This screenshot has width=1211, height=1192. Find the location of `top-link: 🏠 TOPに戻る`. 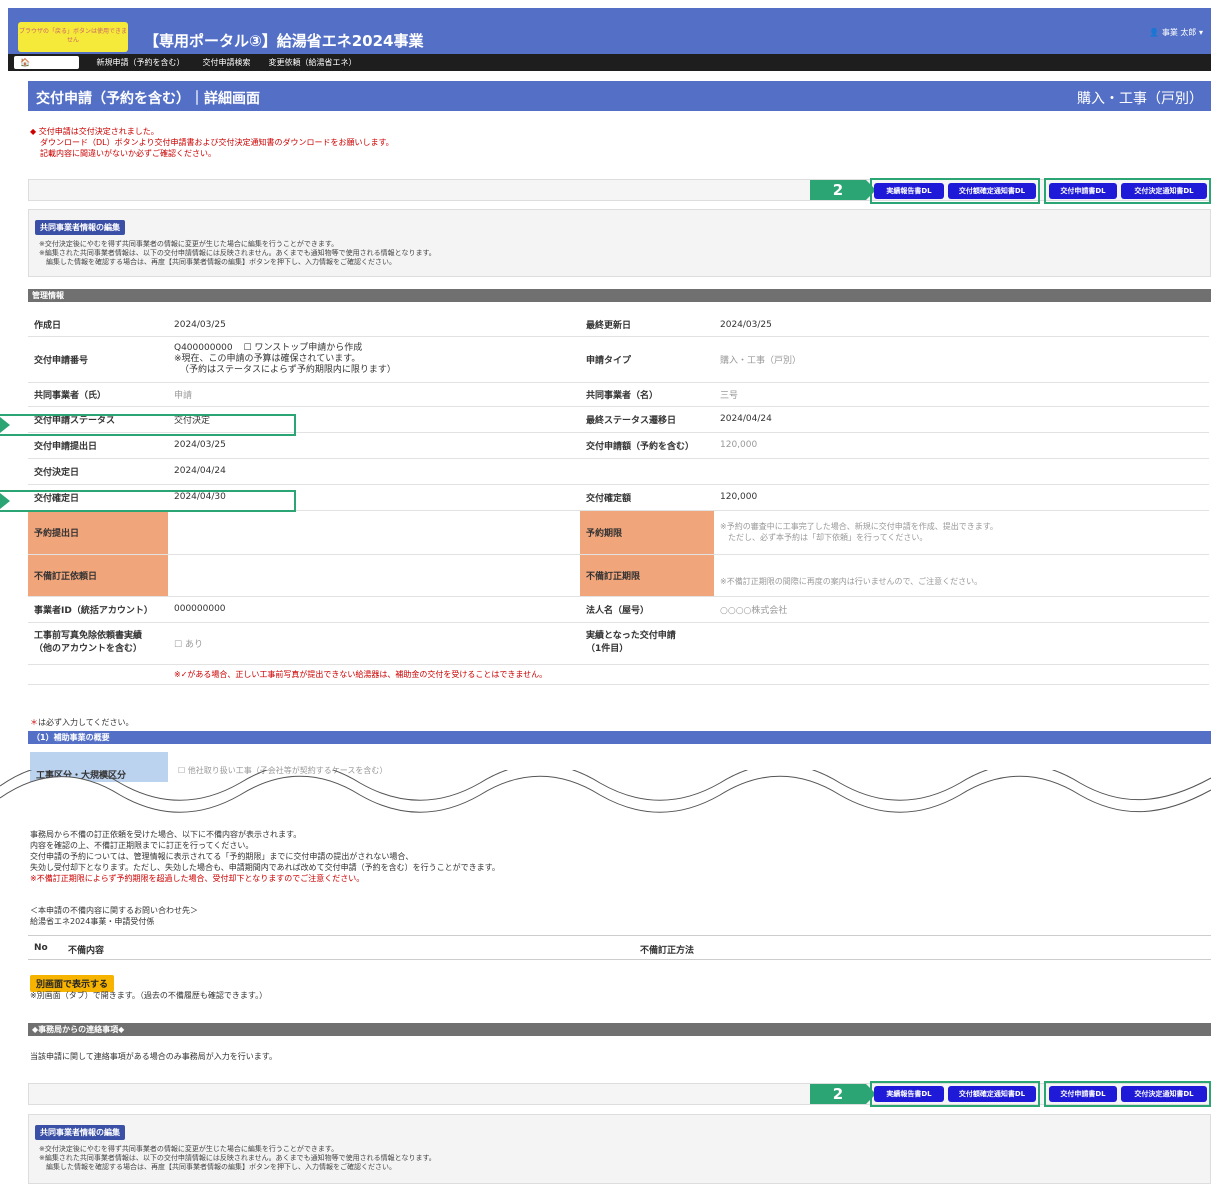

top-link: 🏠 TOPに戻る is located at coordinates (46, 62).